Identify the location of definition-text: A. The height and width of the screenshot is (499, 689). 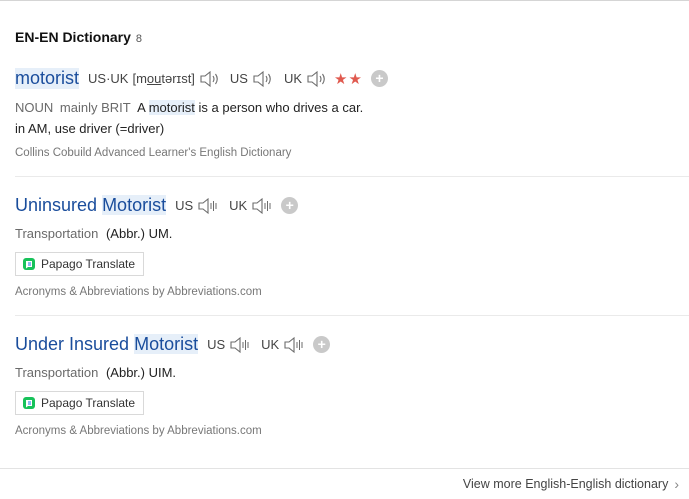
(141, 107).